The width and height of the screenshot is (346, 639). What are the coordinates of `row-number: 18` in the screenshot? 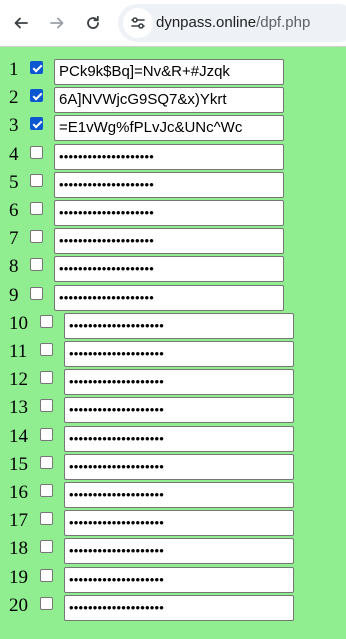 It's located at (18, 549).